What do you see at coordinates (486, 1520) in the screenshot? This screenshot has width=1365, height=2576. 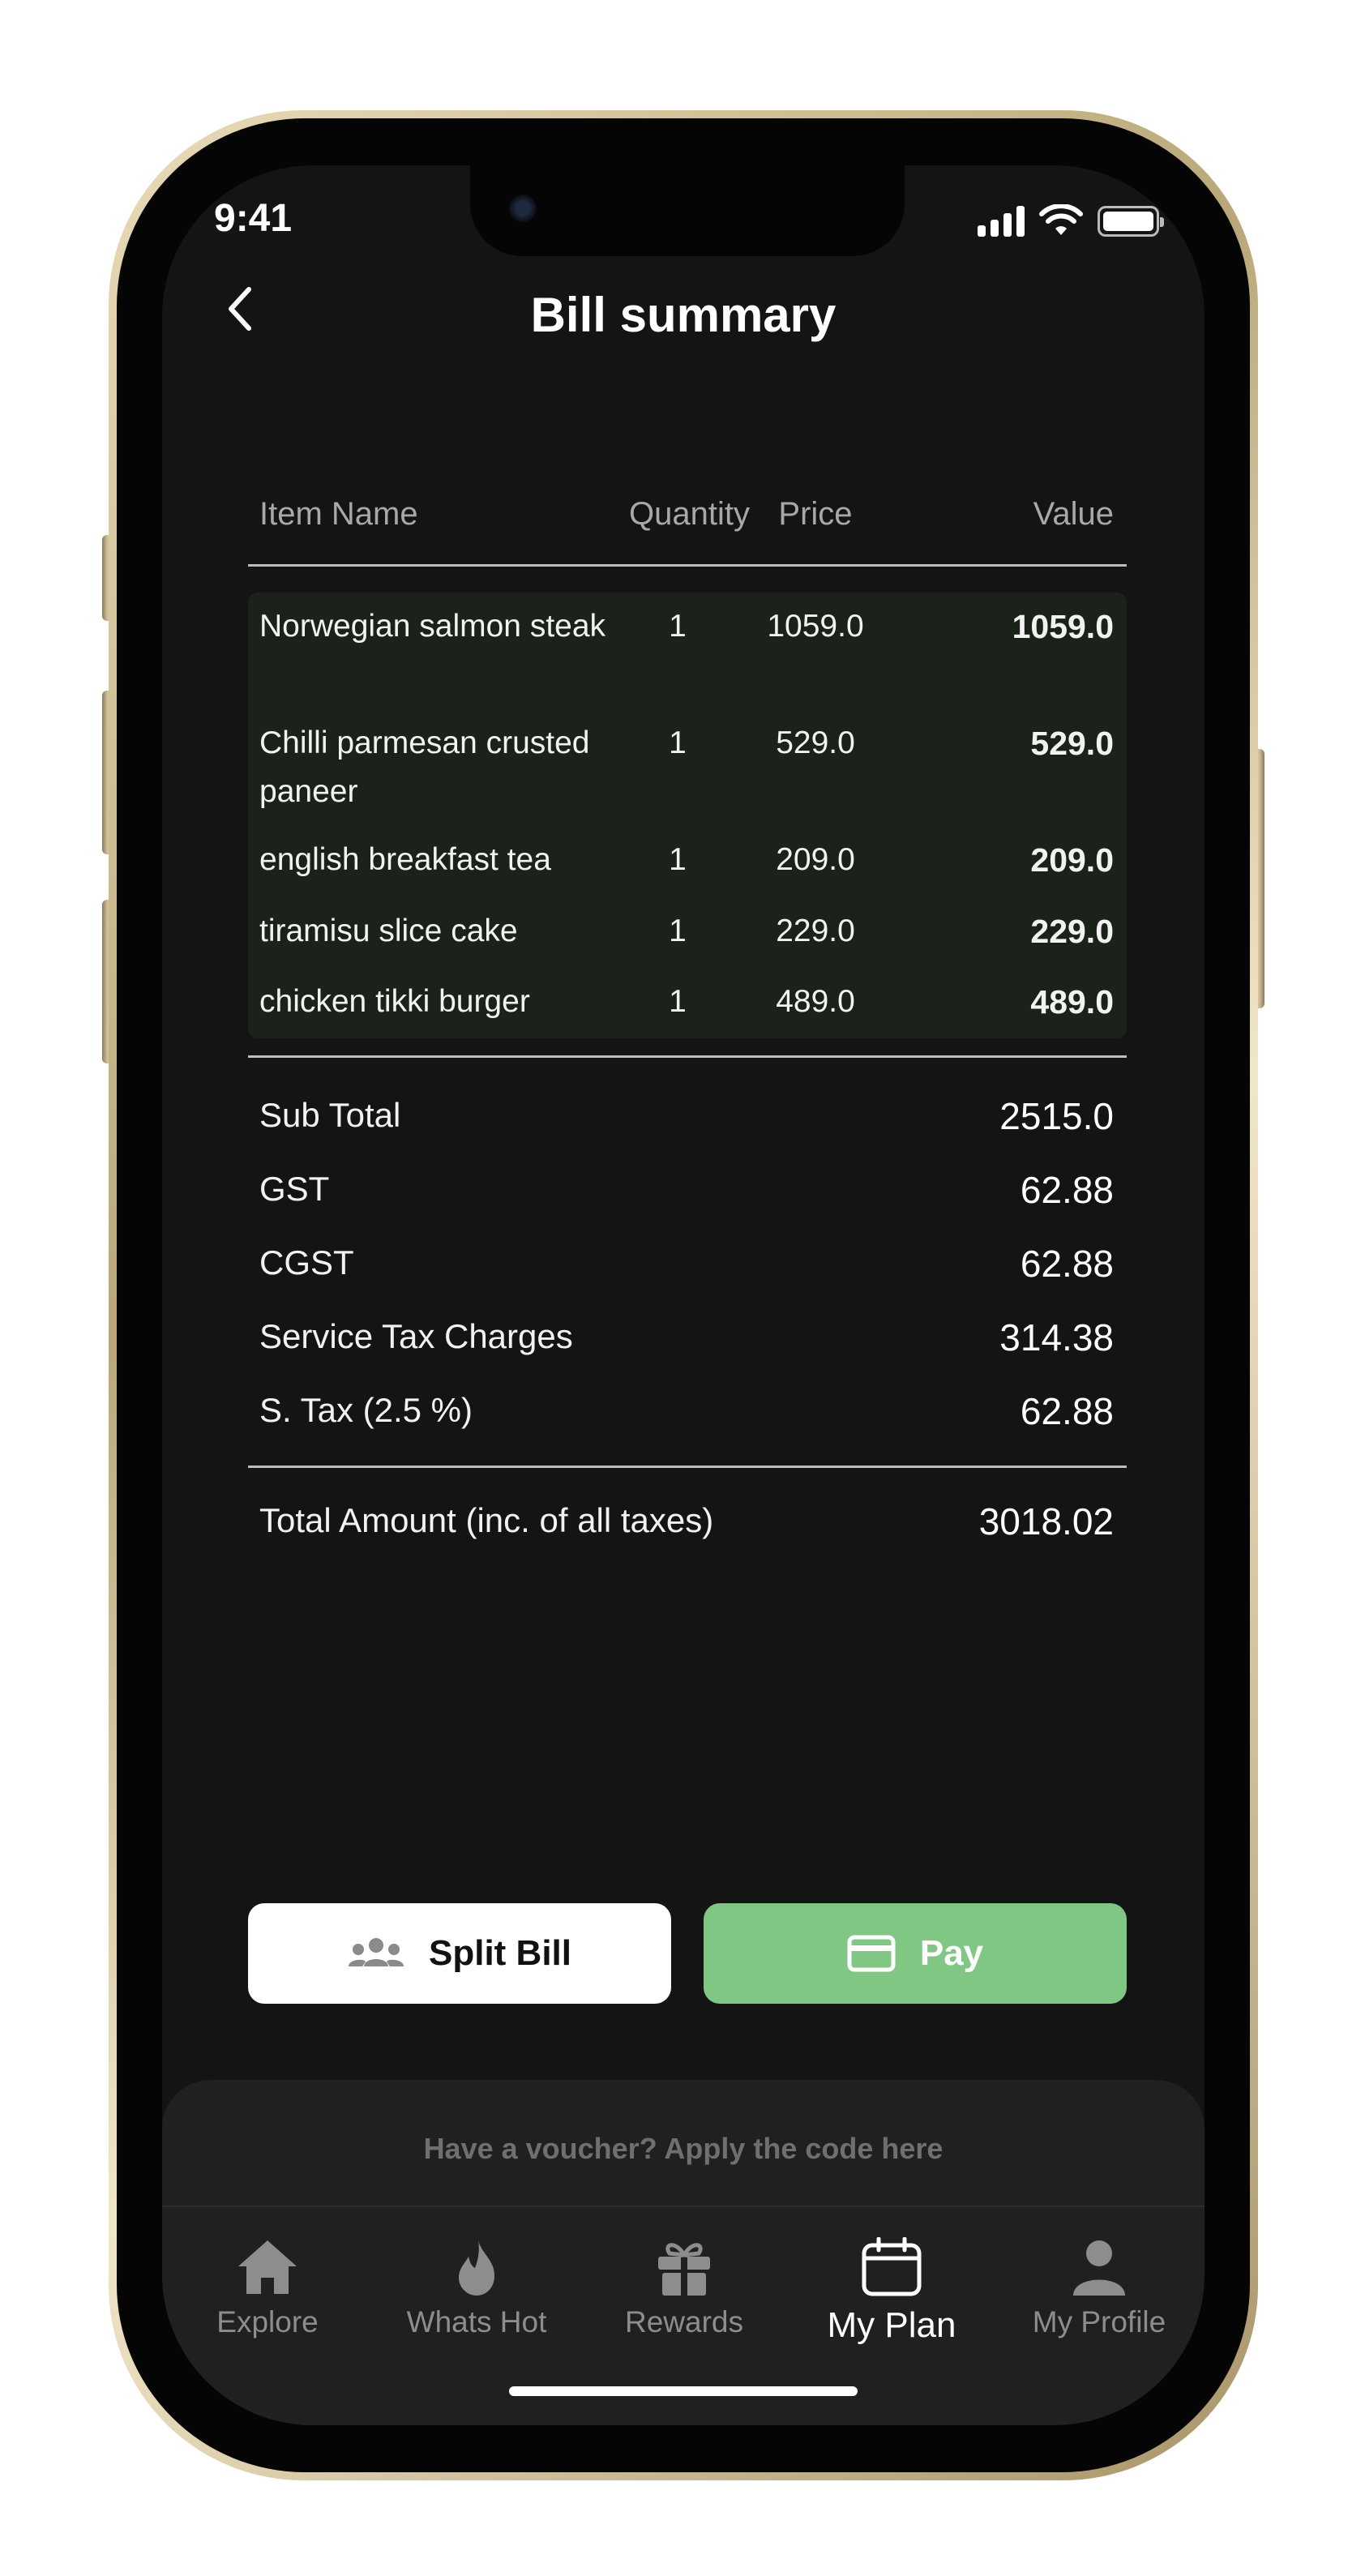 I see `total-label: Total Amount (inc. of all taxes)` at bounding box center [486, 1520].